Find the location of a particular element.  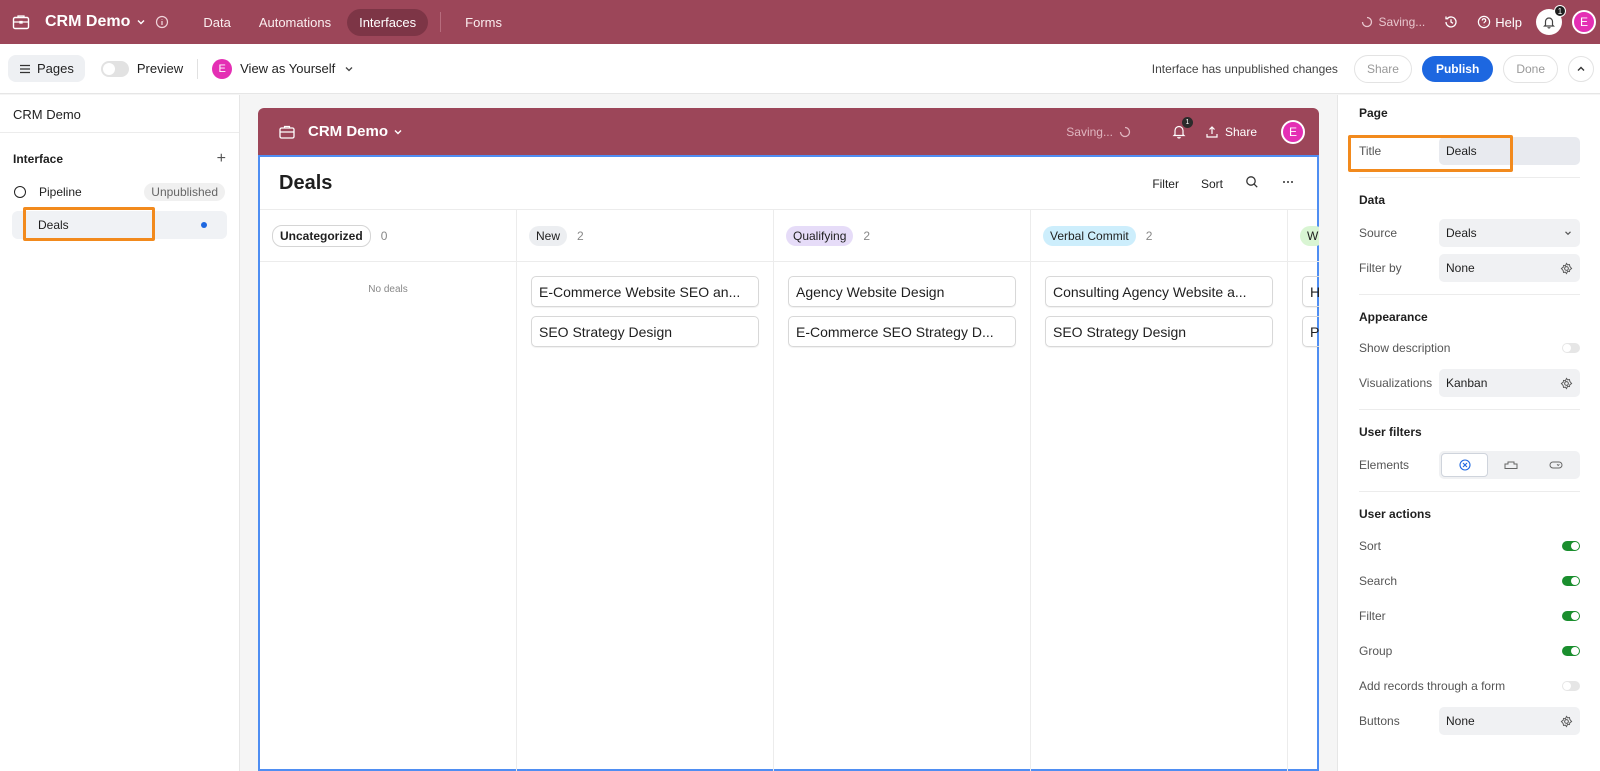

sidebar-item-label: Deals is located at coordinates (53, 225).